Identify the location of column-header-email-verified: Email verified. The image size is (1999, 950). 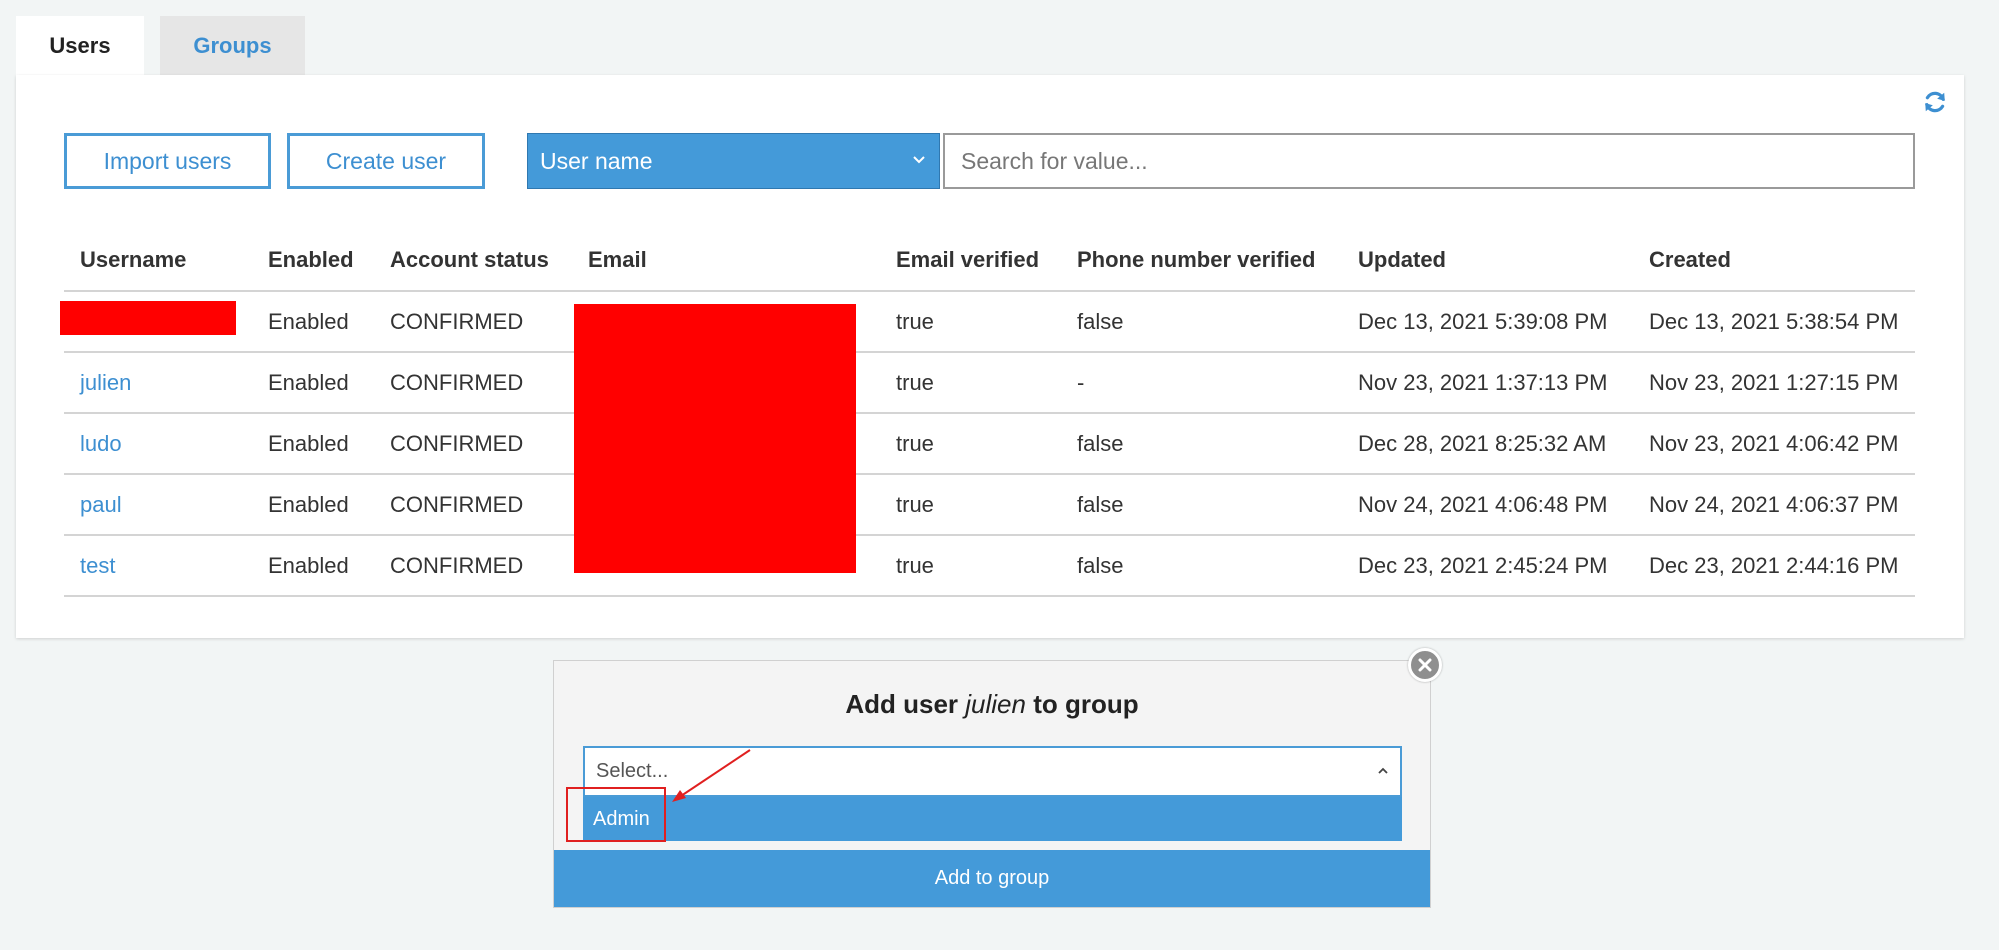
(970, 261).